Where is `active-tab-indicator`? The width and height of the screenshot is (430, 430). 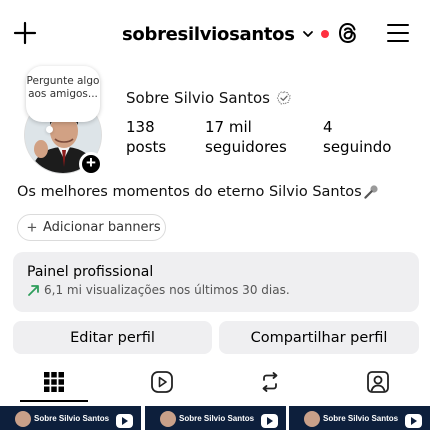
active-tab-indicator is located at coordinates (54, 401).